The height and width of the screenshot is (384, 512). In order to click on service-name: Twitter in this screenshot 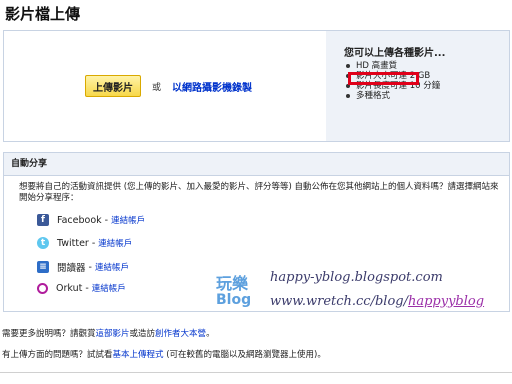, I will do `click(73, 243)`.